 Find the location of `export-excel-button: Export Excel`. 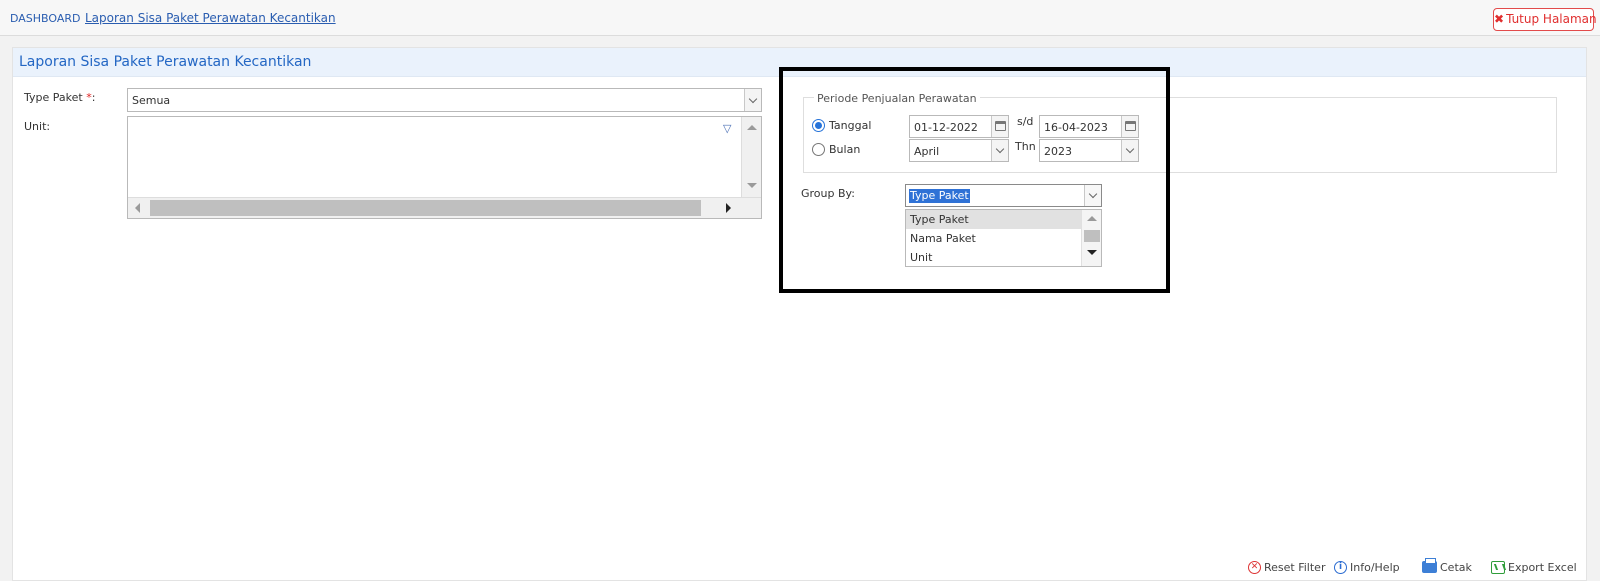

export-excel-button: Export Excel is located at coordinates (1534, 567).